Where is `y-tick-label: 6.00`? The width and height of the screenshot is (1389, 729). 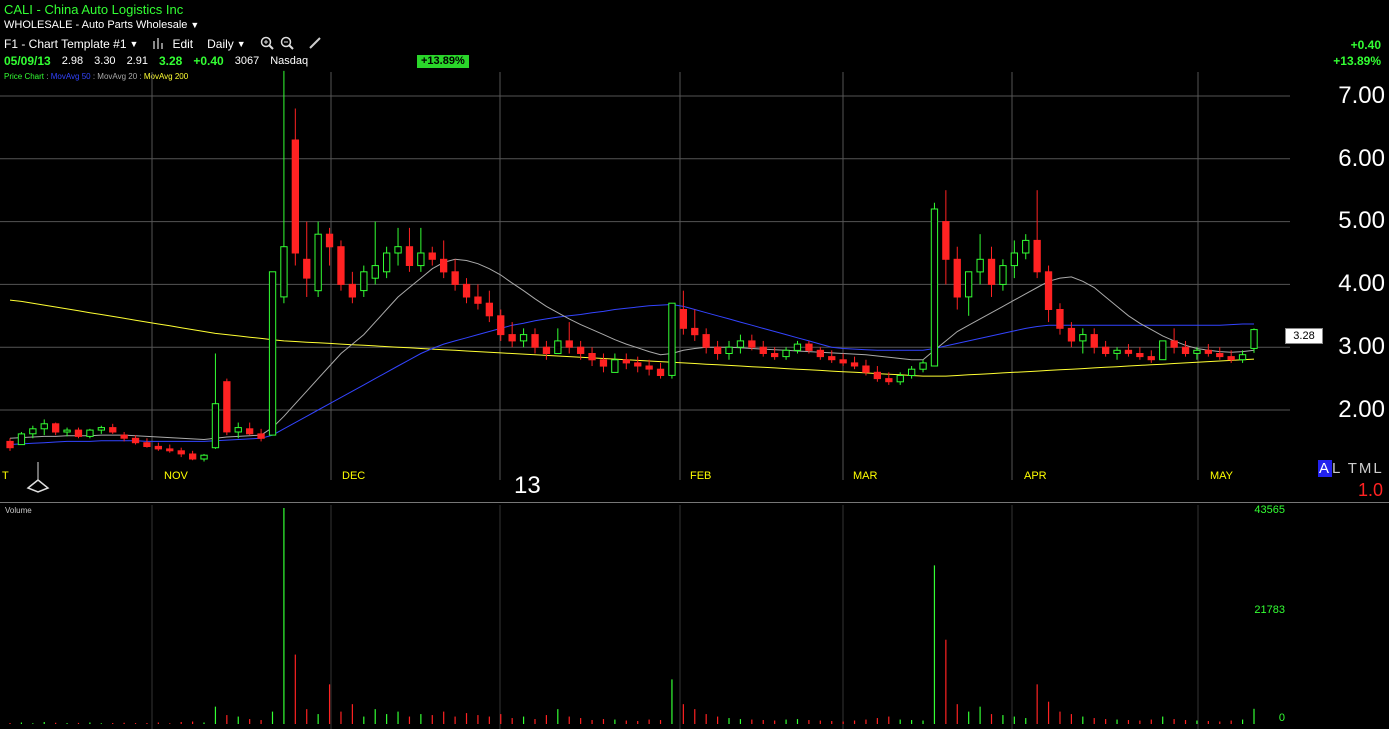 y-tick-label: 6.00 is located at coordinates (1361, 158).